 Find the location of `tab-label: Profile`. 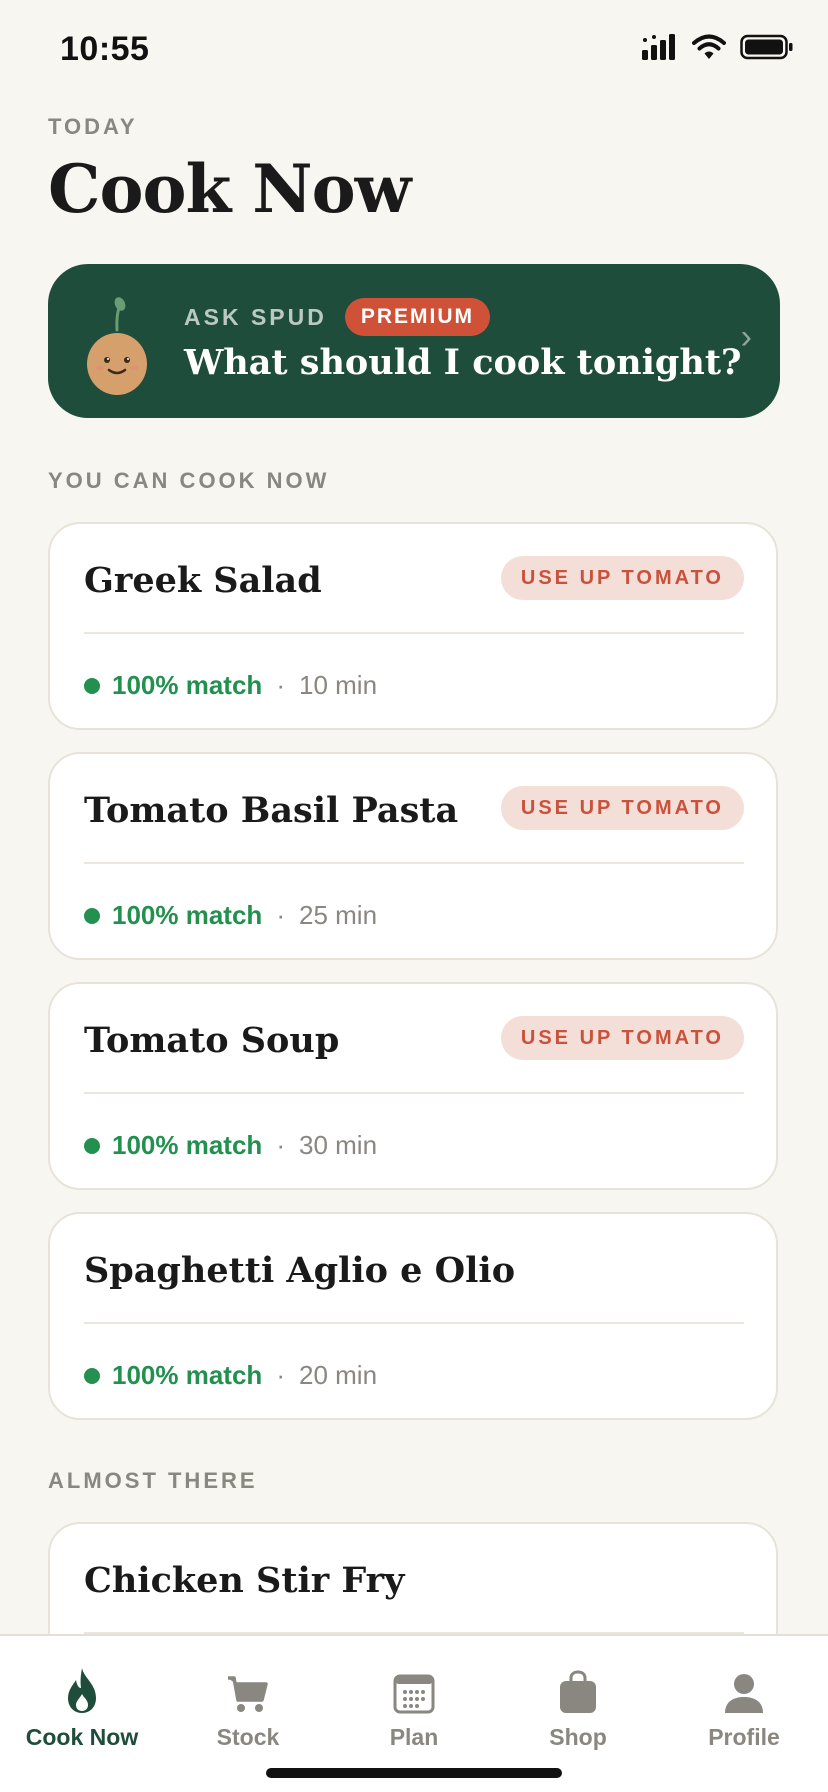

tab-label: Profile is located at coordinates (744, 1737).